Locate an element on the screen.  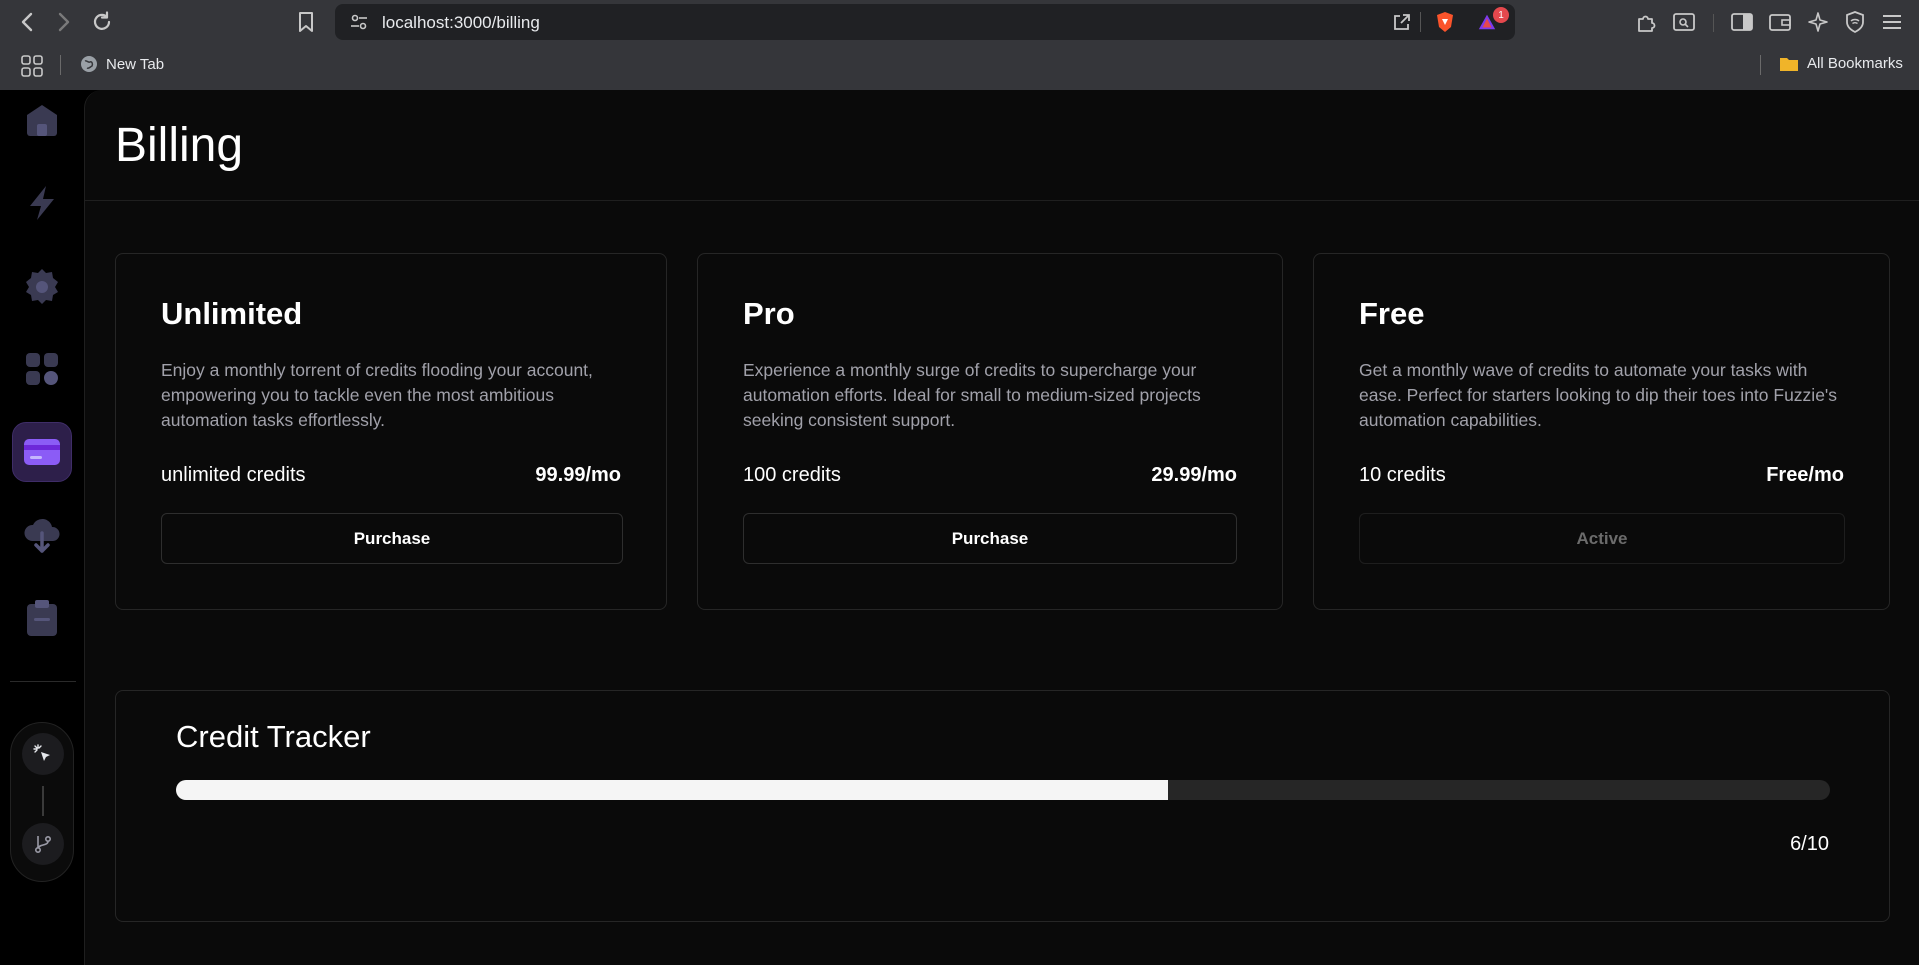
folder-icon is located at coordinates (1789, 64).